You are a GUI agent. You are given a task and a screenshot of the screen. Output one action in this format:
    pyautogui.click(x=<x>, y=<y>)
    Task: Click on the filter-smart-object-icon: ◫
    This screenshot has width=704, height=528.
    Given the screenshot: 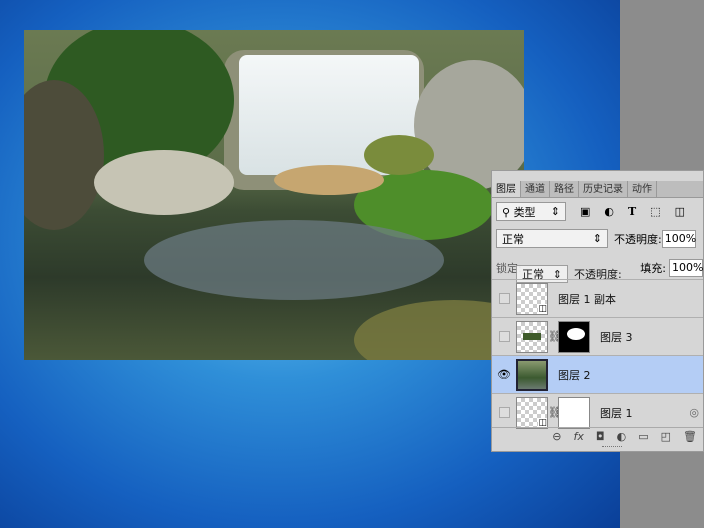 What is the action you would take?
    pyautogui.click(x=680, y=211)
    